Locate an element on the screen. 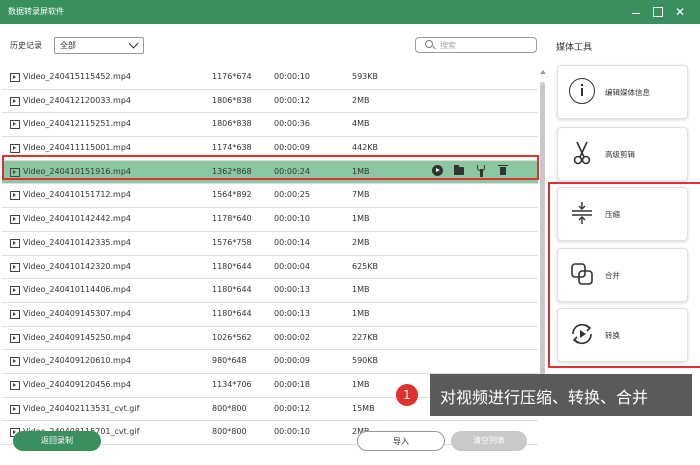 The image size is (700, 465). annotation-text: 对视频进行压缩、转换、合并 is located at coordinates (544, 397).